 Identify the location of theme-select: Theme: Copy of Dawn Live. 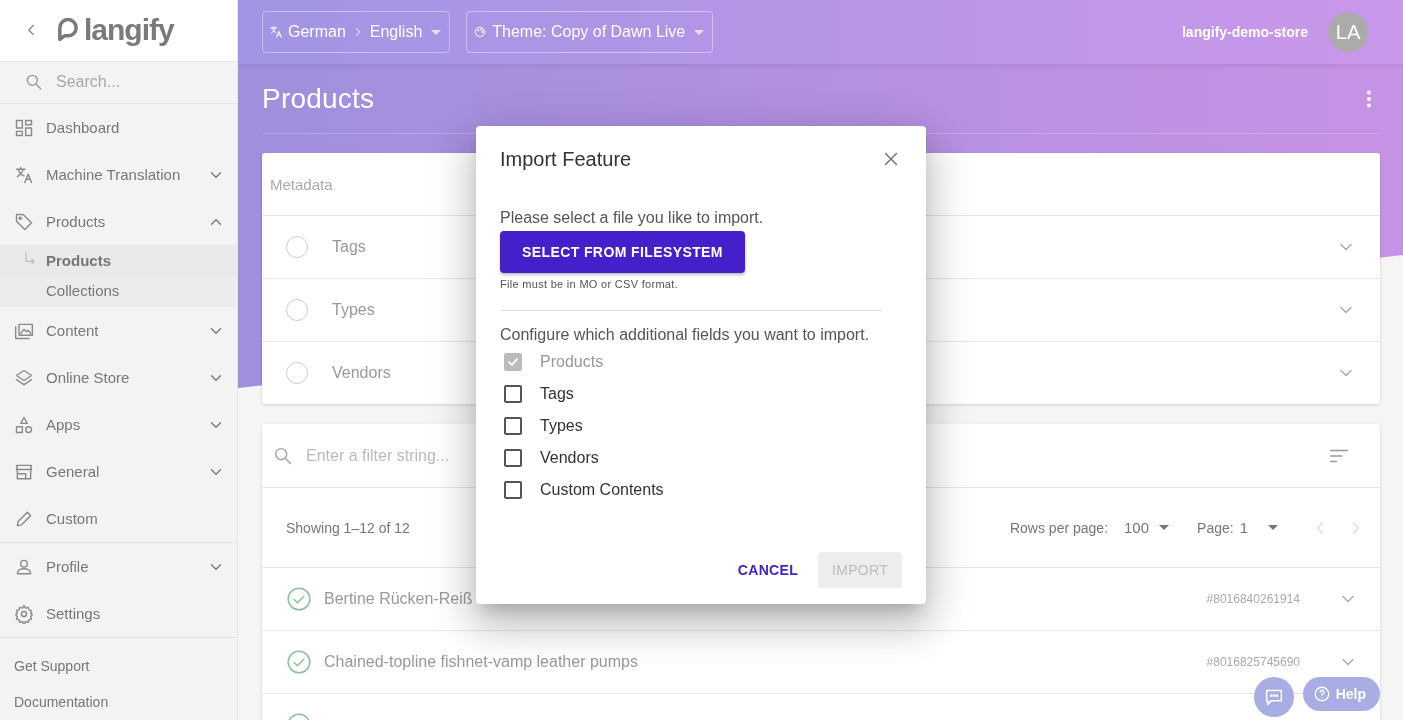
(590, 32).